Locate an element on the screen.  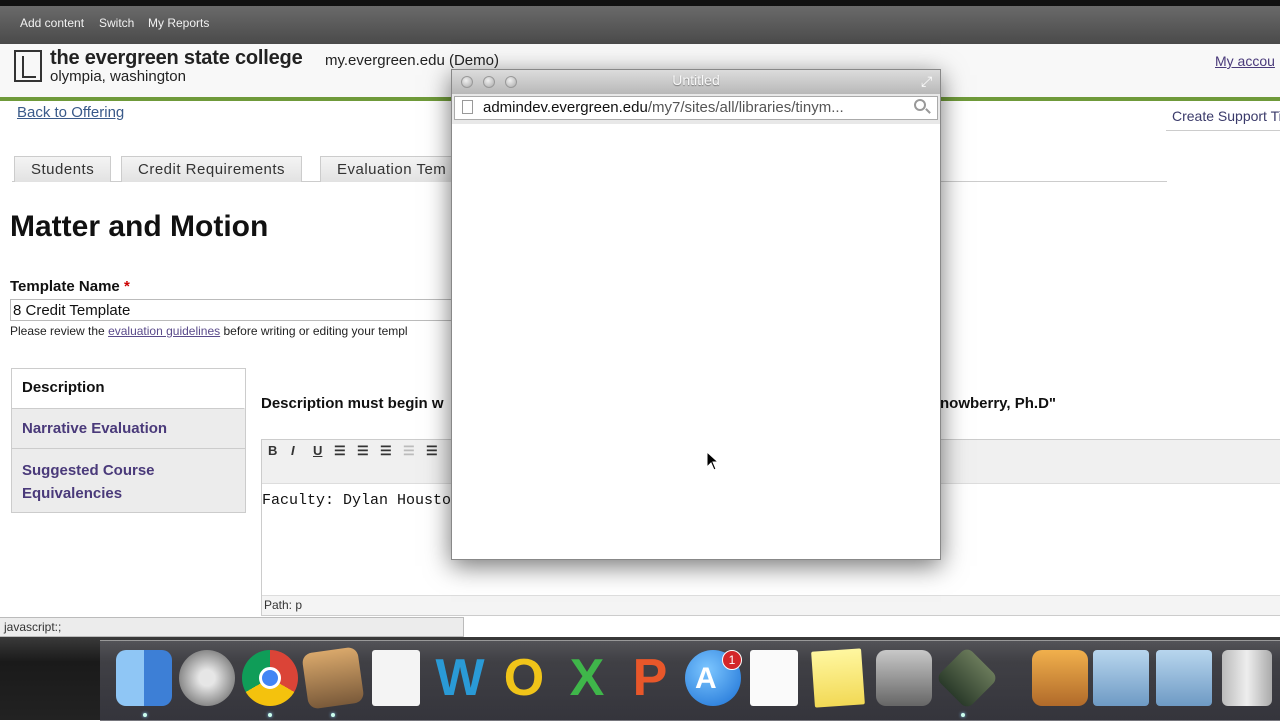
bold-icon: B is located at coordinates (272, 450).